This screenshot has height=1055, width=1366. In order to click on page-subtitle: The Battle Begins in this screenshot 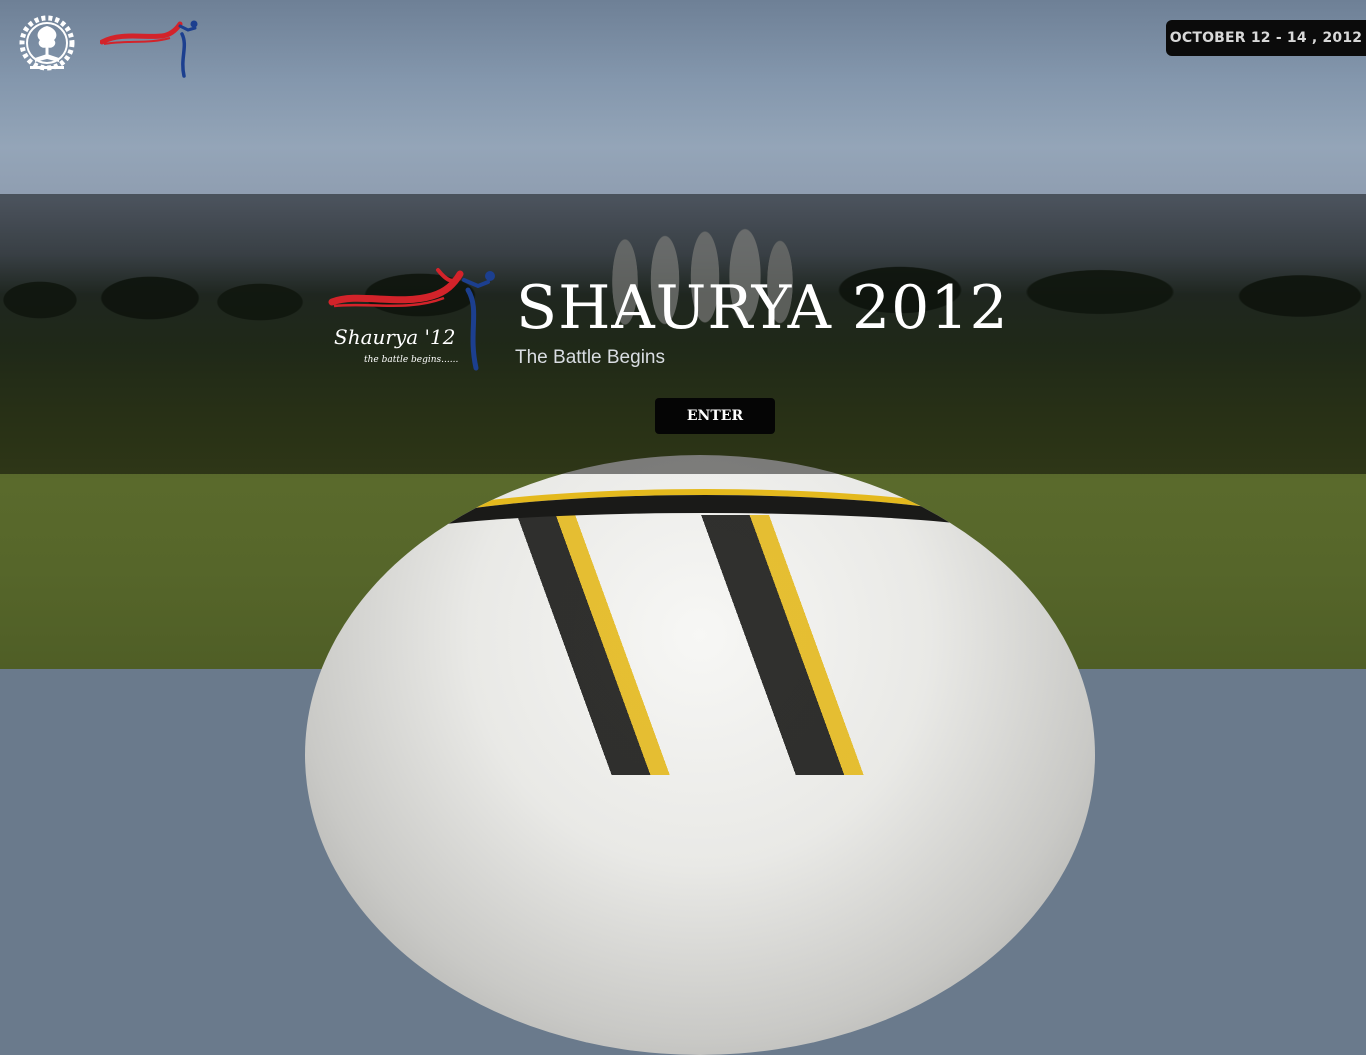, I will do `click(590, 357)`.